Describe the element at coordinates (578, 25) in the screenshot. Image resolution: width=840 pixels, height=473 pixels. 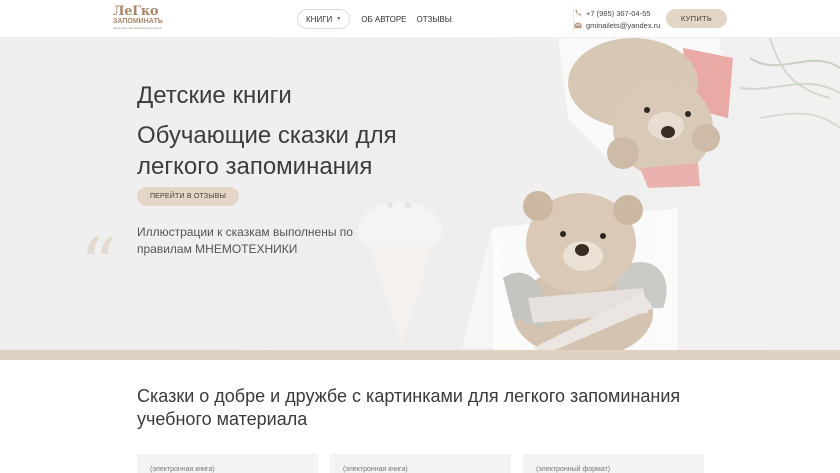
I see `mail-icon` at that location.